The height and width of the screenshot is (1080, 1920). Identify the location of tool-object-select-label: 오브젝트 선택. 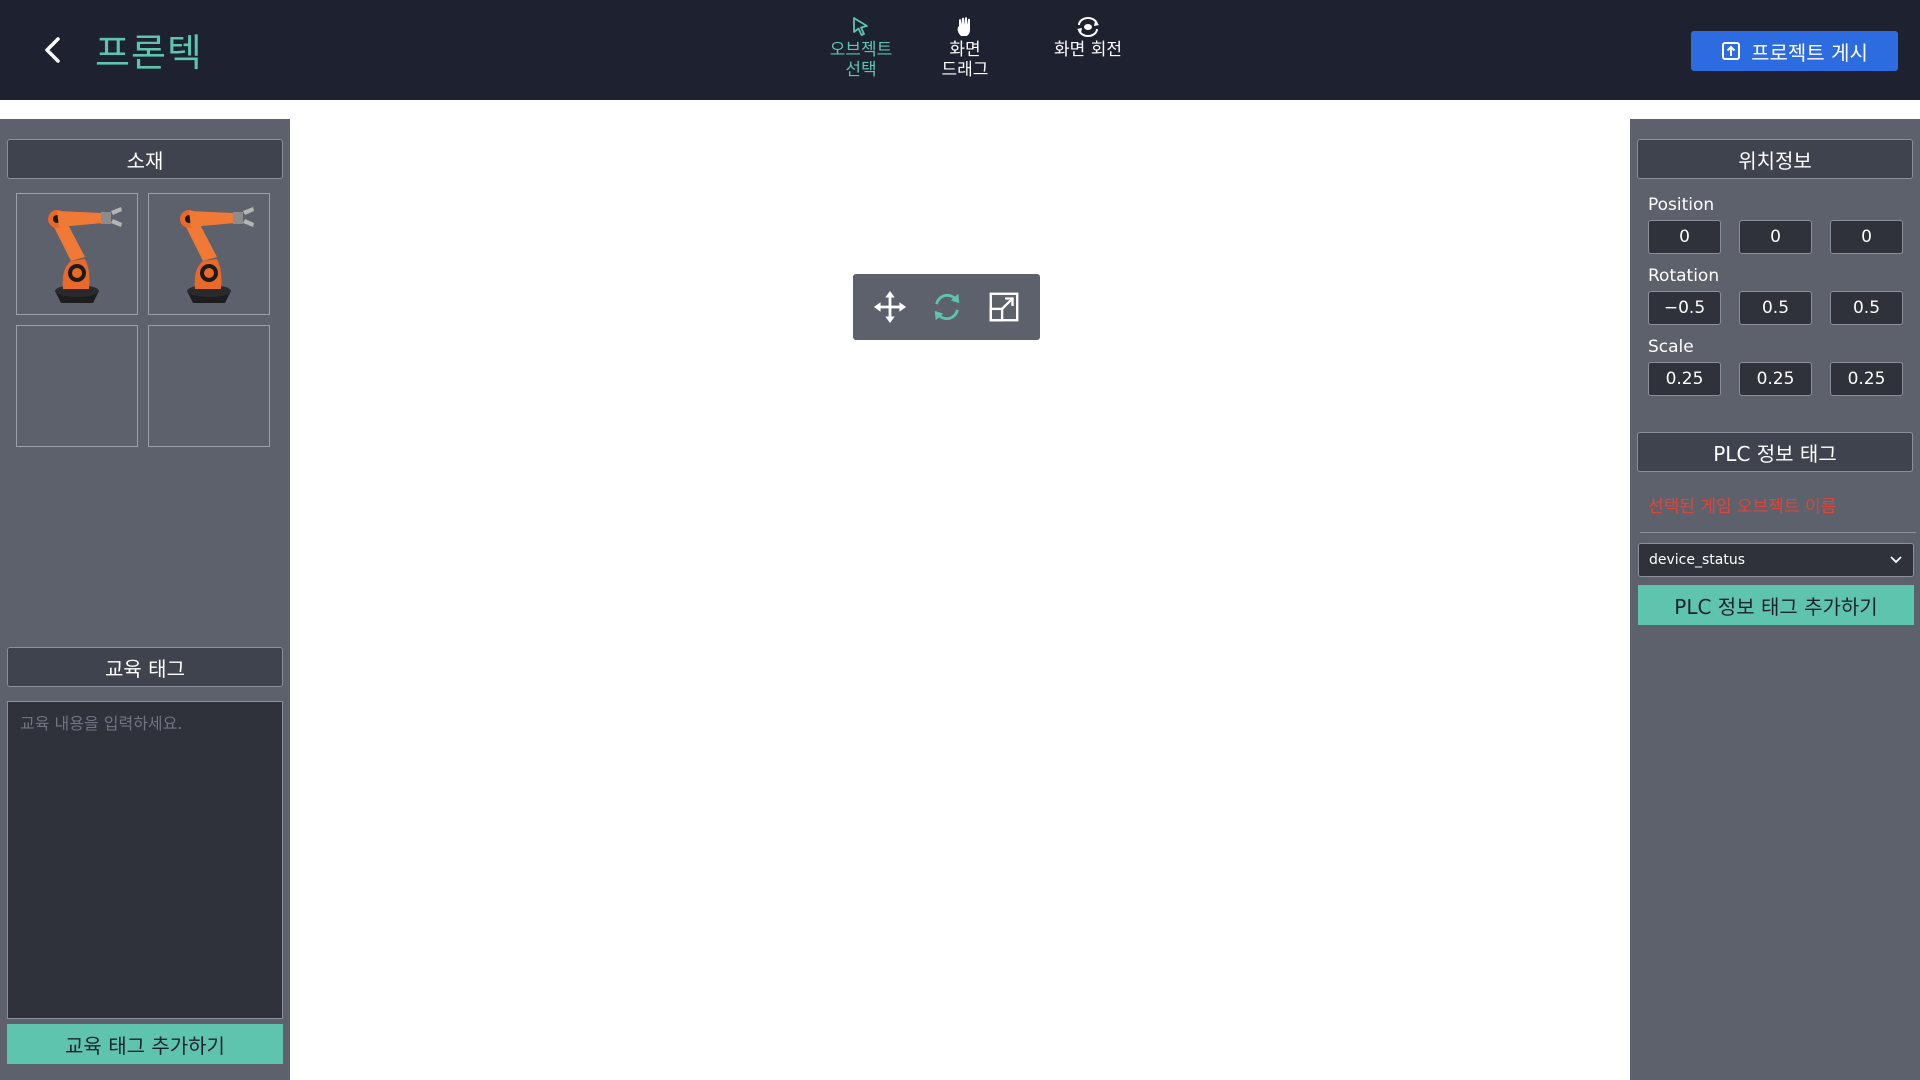
(861, 60).